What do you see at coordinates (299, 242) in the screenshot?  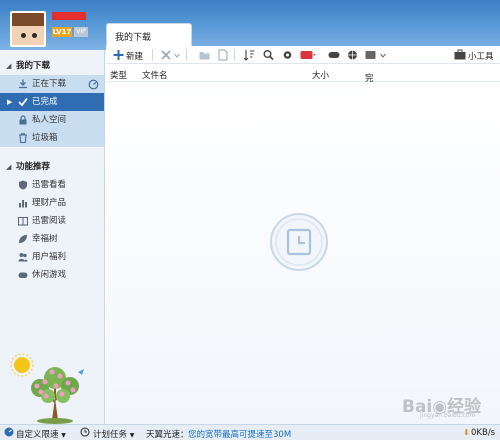 I see `empty-clock-icon` at bounding box center [299, 242].